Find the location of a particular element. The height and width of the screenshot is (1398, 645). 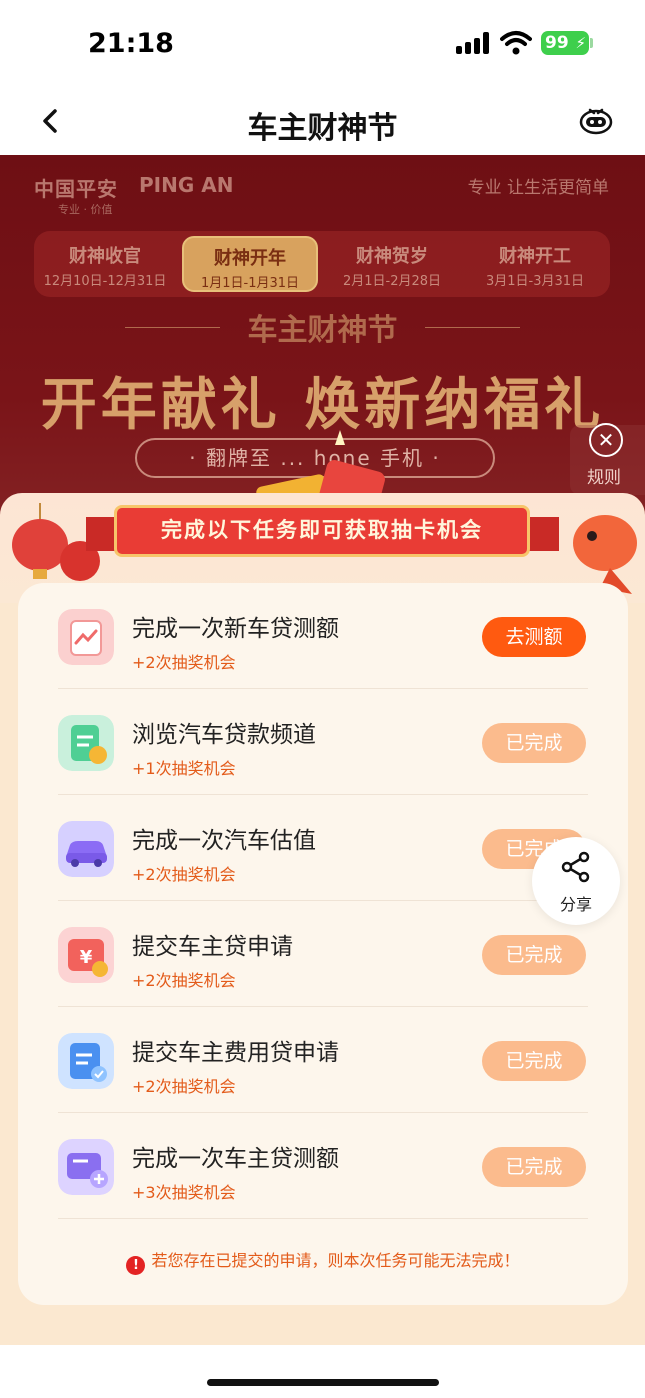

phase-tab-4: 财神开工 3月1日-3月31日 is located at coordinates (535, 264).